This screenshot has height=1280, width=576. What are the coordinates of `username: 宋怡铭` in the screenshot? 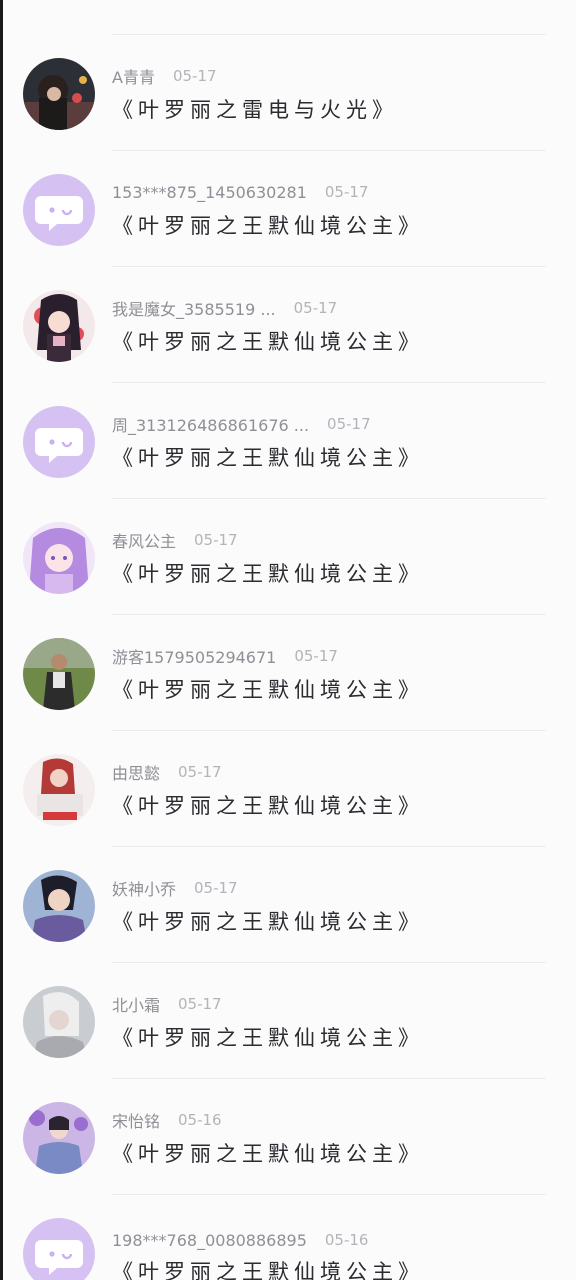 It's located at (136, 1120).